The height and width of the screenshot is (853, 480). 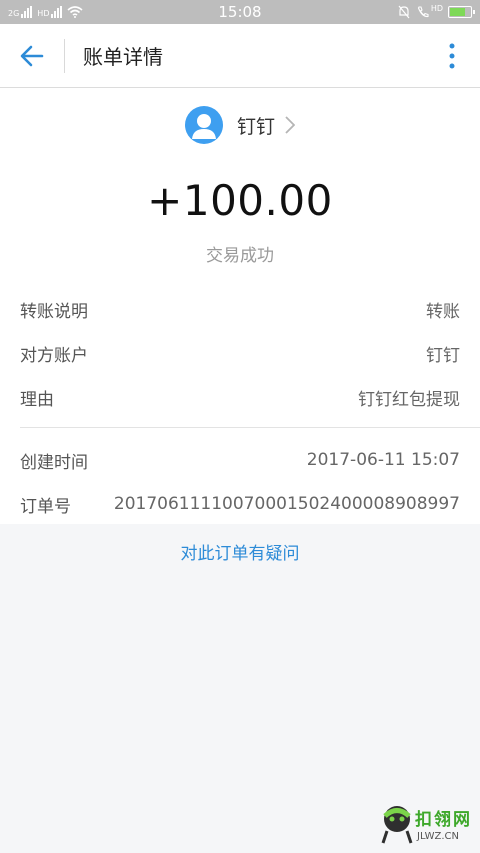 What do you see at coordinates (240, 353) in the screenshot?
I see `detail-row: 对方账户 钉钉` at bounding box center [240, 353].